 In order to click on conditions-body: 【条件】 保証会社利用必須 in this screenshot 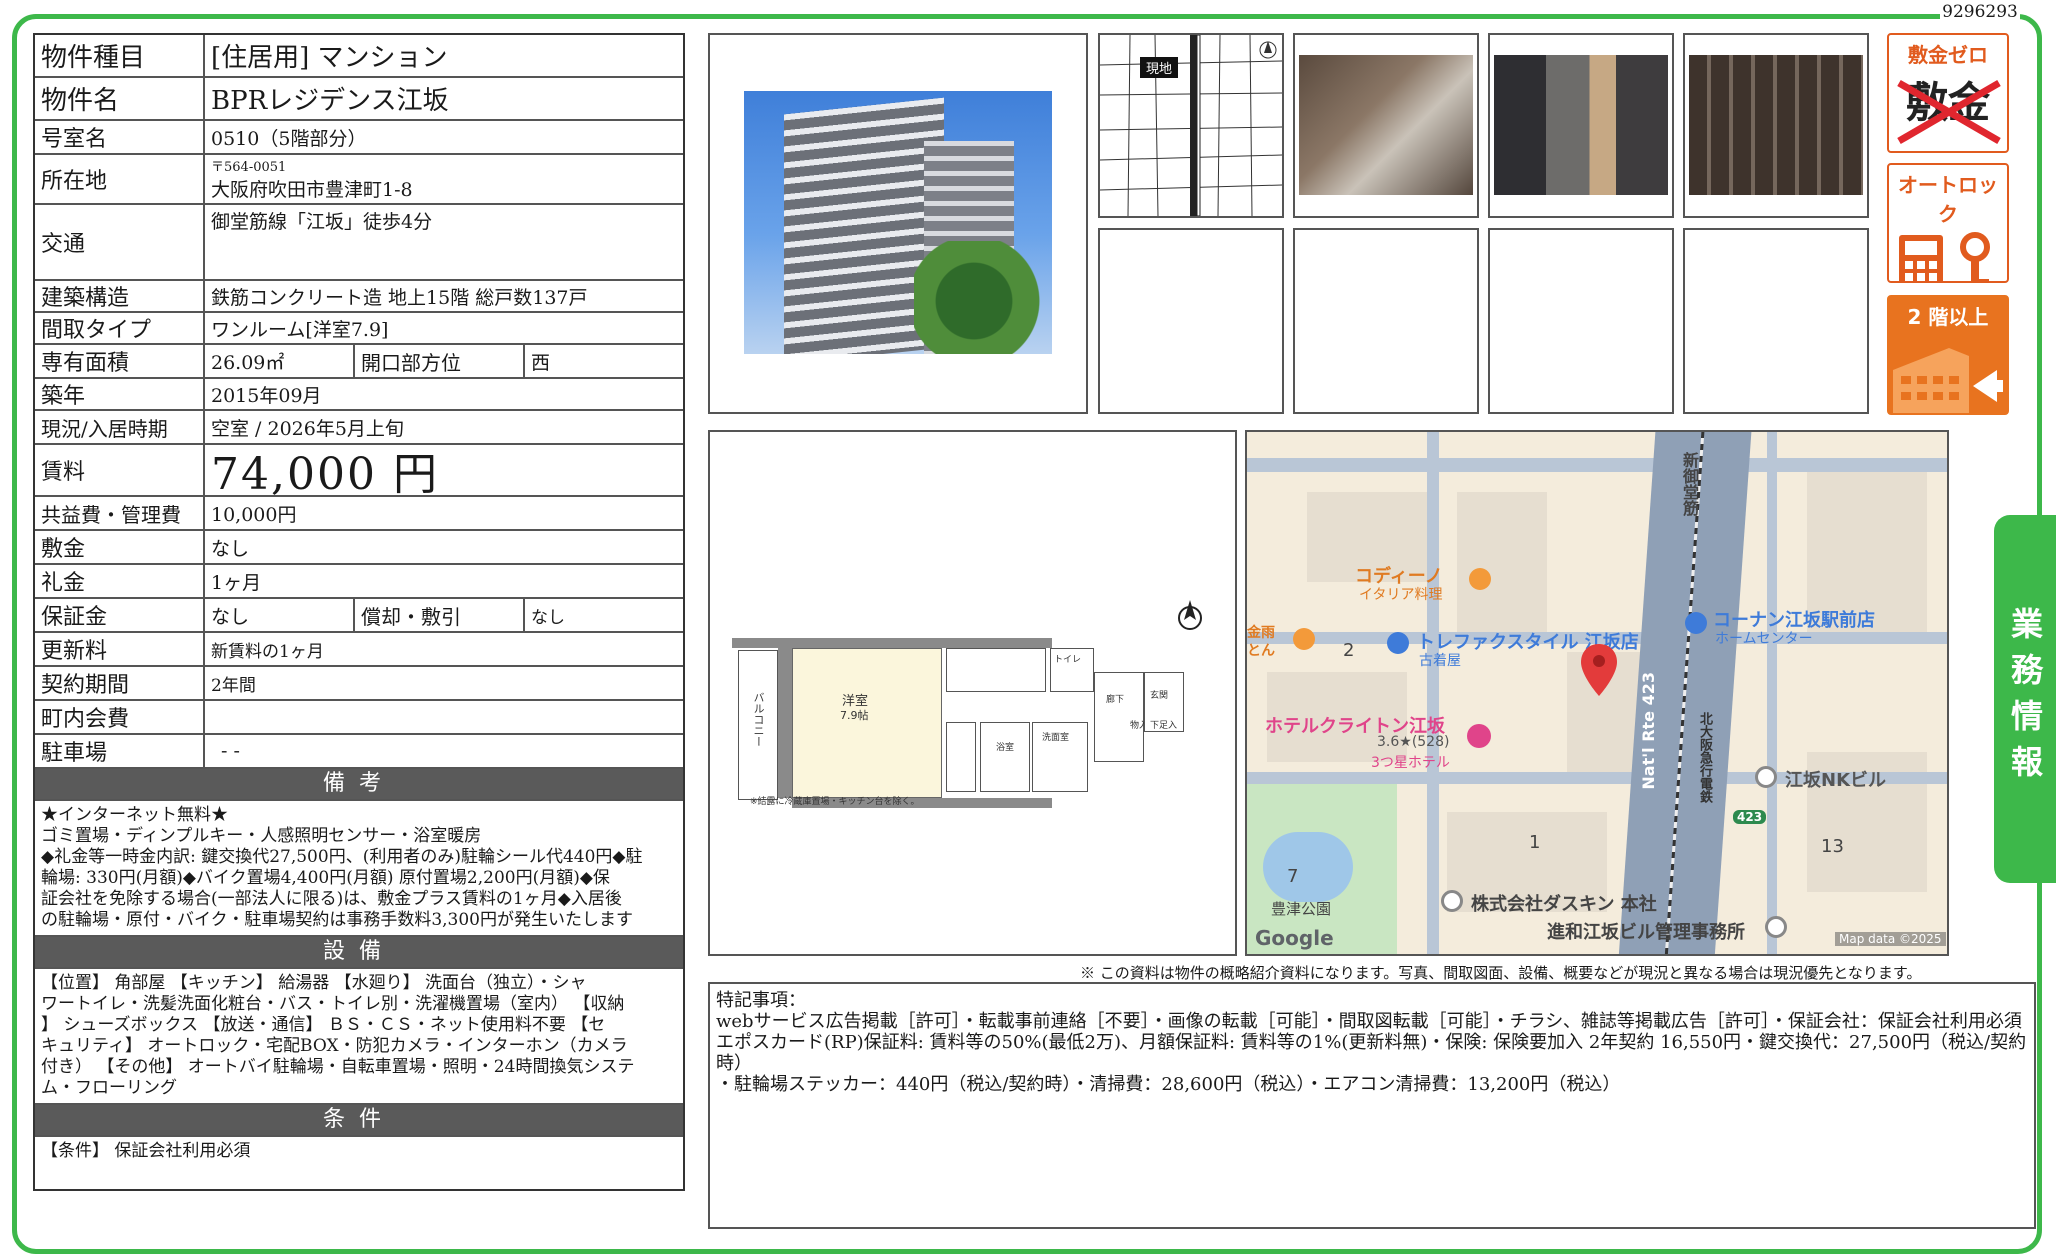, I will do `click(359, 1163)`.